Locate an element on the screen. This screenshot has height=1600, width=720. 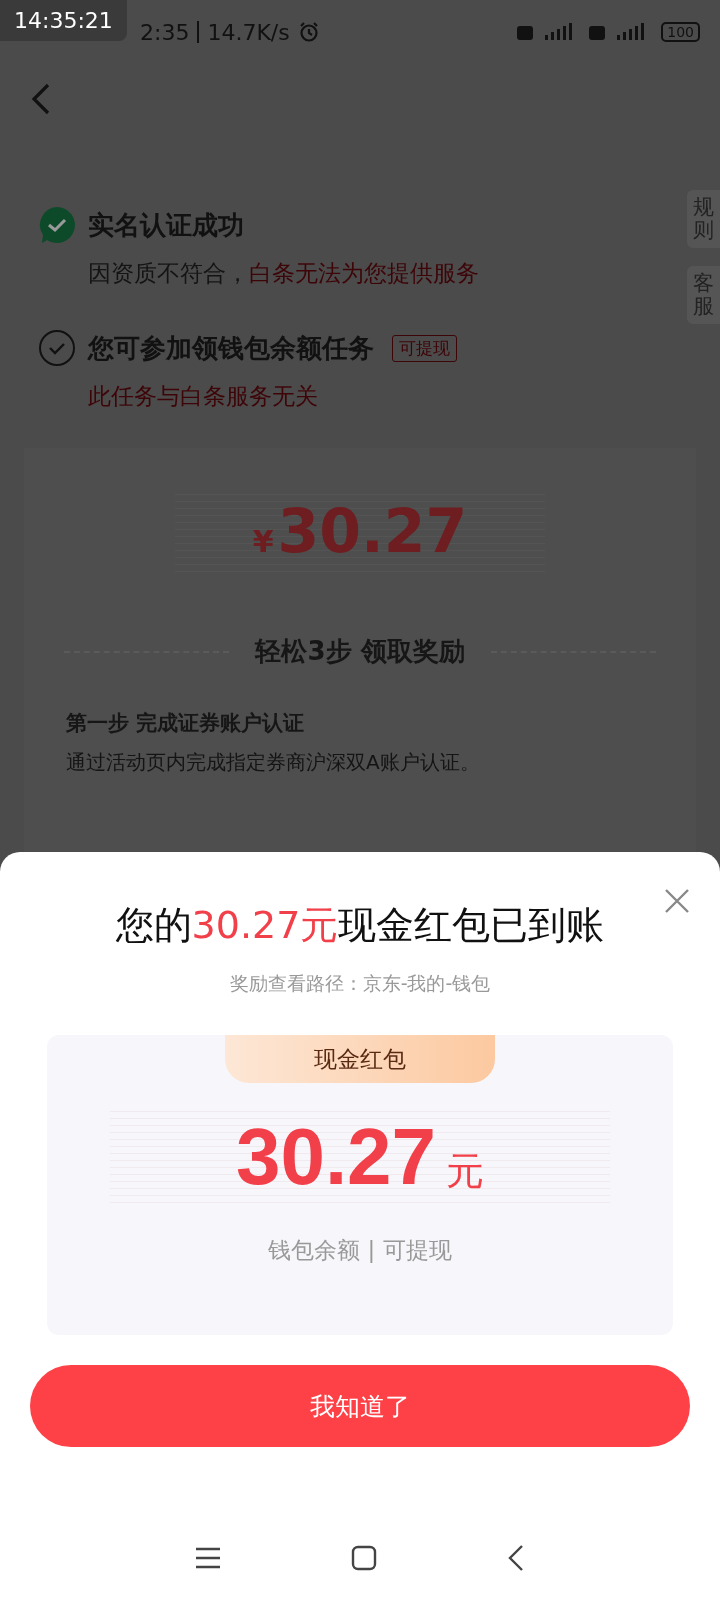
withdraw-tag: 可提现 is located at coordinates (424, 348).